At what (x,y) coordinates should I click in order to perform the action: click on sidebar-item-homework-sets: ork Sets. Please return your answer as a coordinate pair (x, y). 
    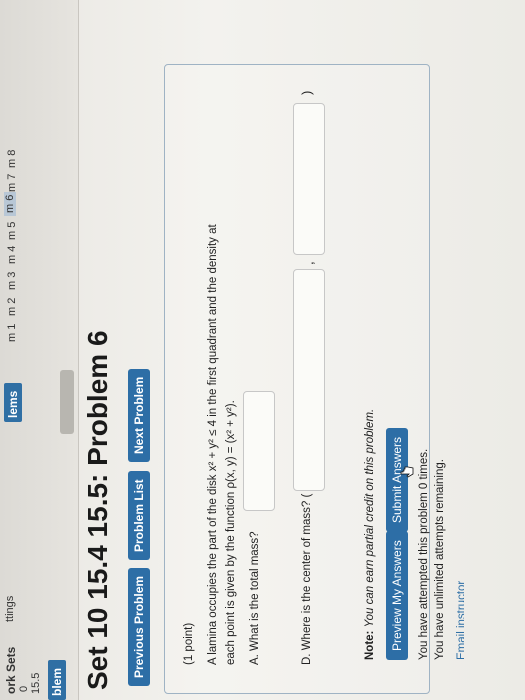
    Looking at the image, I should click on (11, 670).